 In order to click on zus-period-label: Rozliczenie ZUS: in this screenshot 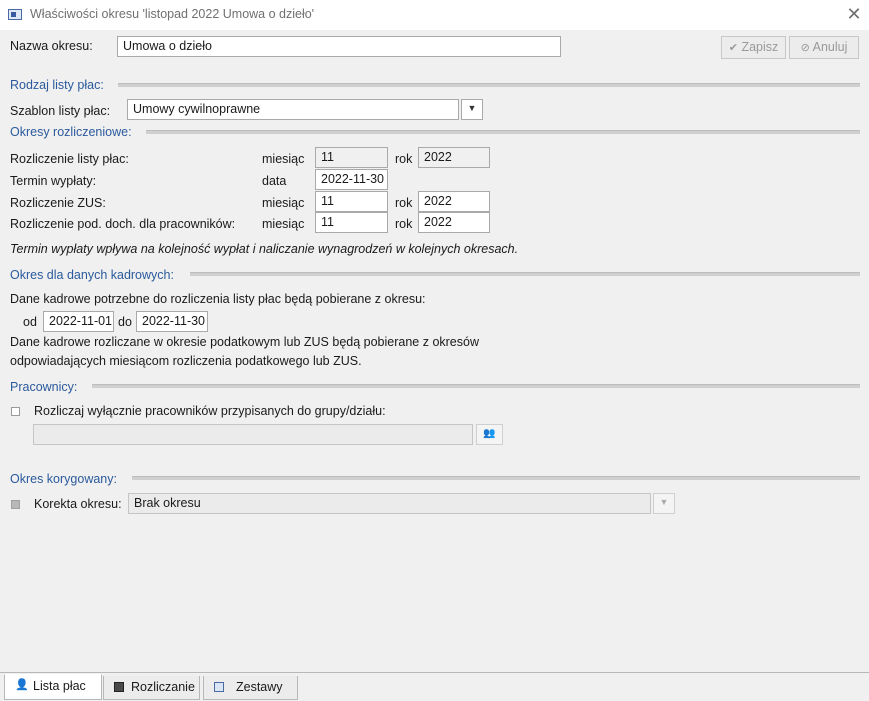, I will do `click(58, 203)`.